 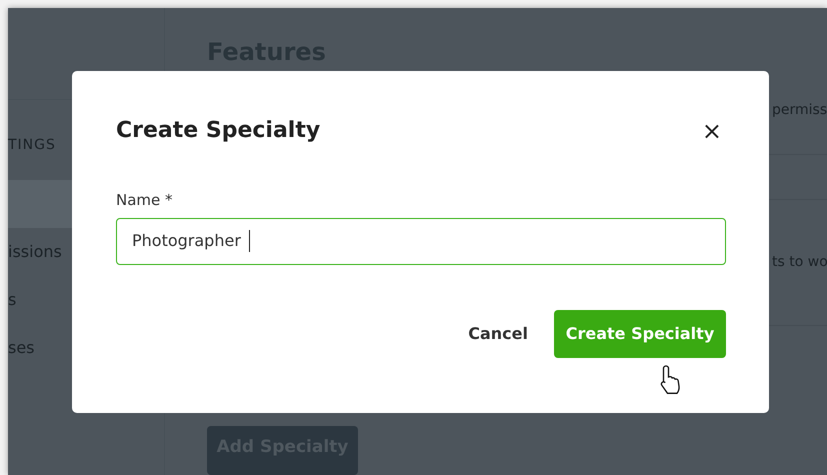 I want to click on cancel-button: Cancel, so click(x=498, y=334).